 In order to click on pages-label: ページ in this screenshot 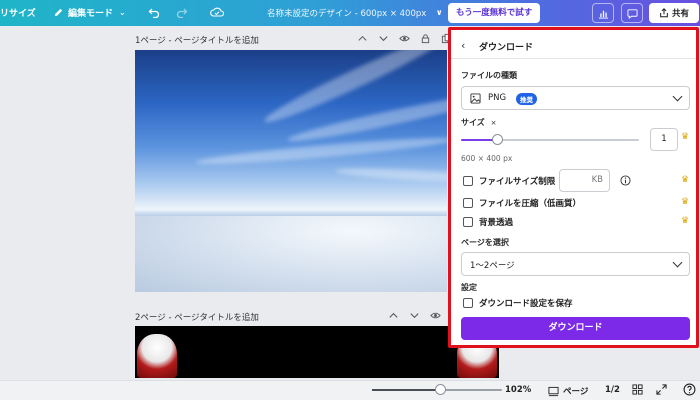, I will do `click(576, 392)`.